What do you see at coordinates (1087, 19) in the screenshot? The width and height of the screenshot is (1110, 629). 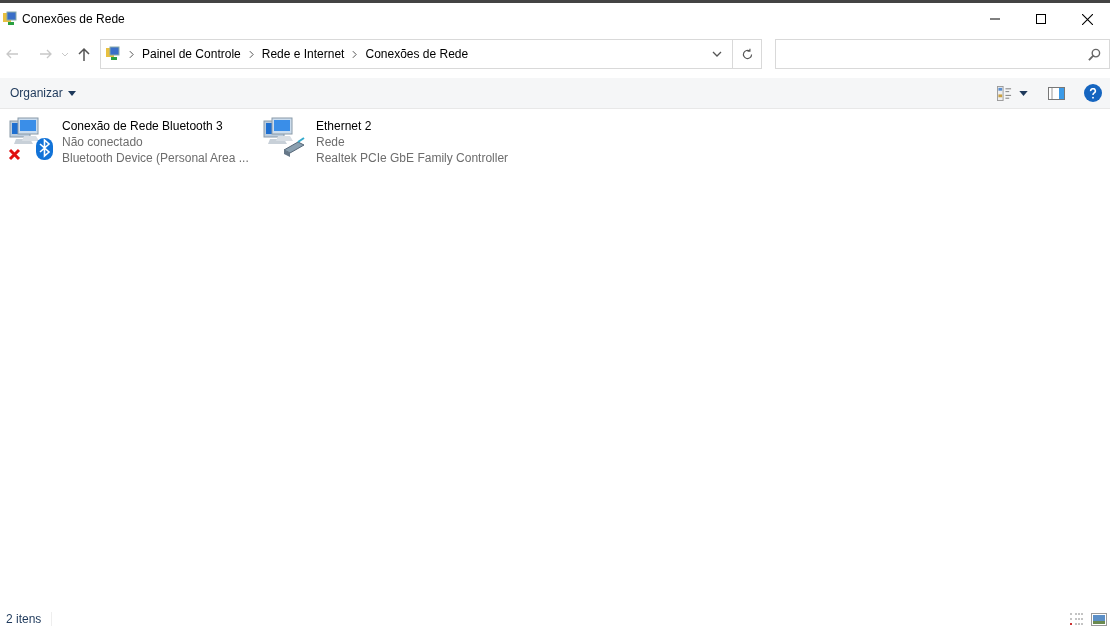 I see `close-icon` at bounding box center [1087, 19].